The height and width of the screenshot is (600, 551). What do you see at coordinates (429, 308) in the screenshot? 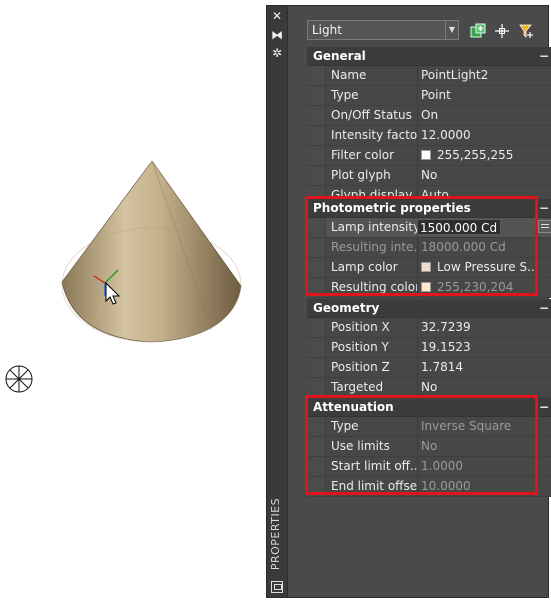
I see `section-header-geometry: Geometry −` at bounding box center [429, 308].